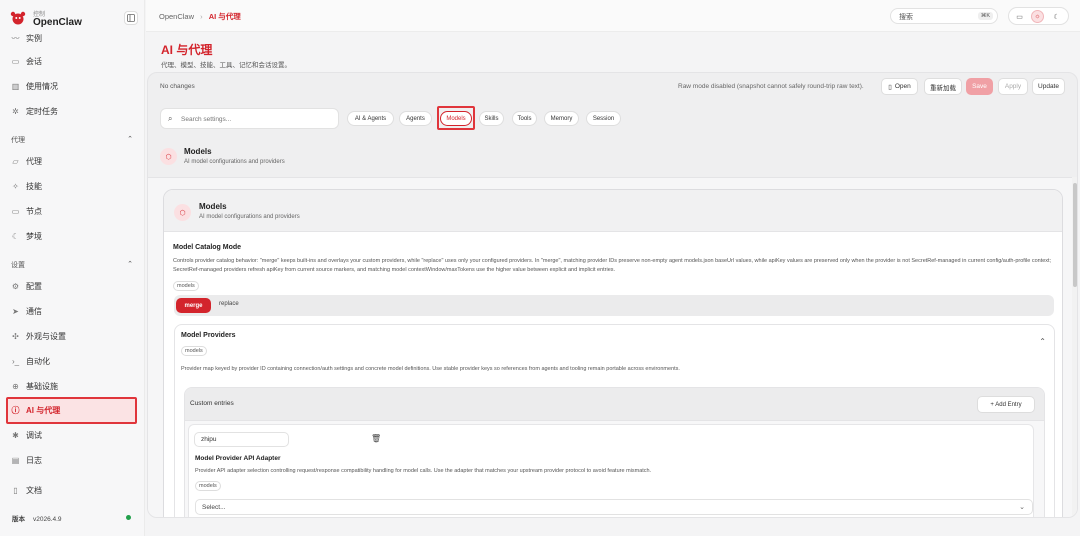  What do you see at coordinates (979, 86) in the screenshot?
I see `save-button: Save` at bounding box center [979, 86].